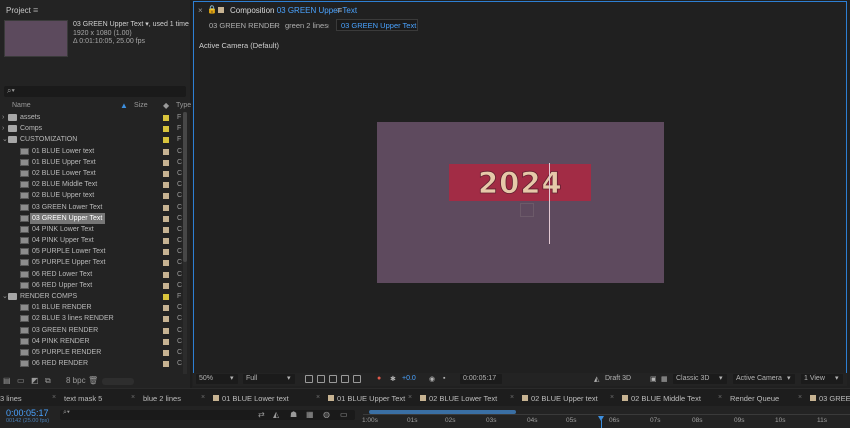 This screenshot has height=428, width=850. Describe the element at coordinates (124, 105) in the screenshot. I see `sort-ascending-icon: ▲` at that location.